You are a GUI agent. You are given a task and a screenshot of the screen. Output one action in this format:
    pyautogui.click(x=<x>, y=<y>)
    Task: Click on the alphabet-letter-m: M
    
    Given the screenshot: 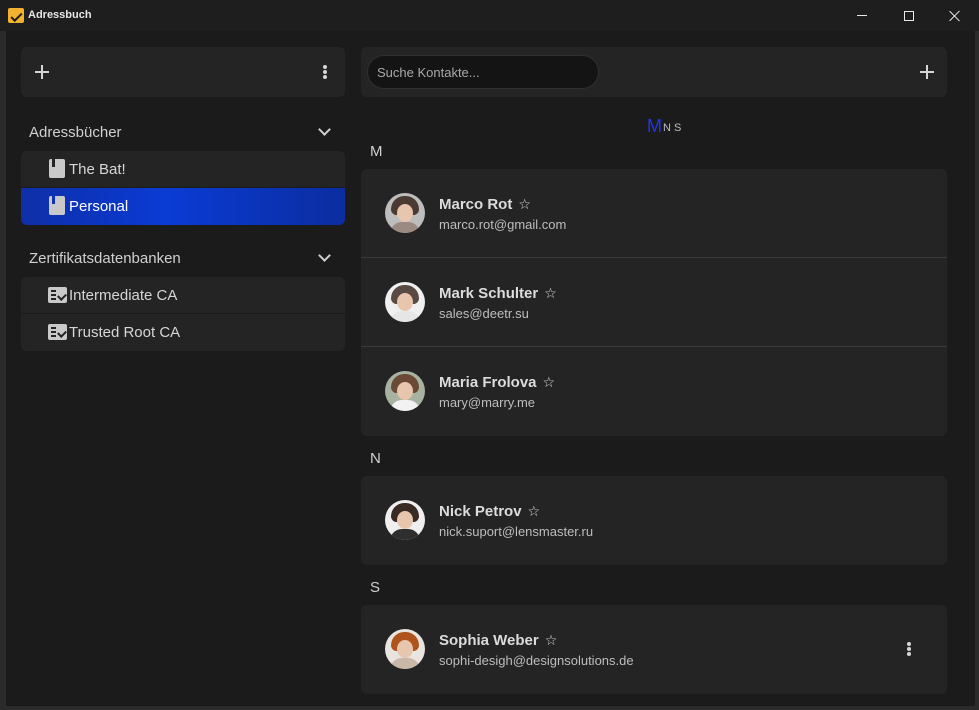 What is the action you would take?
    pyautogui.click(x=654, y=126)
    